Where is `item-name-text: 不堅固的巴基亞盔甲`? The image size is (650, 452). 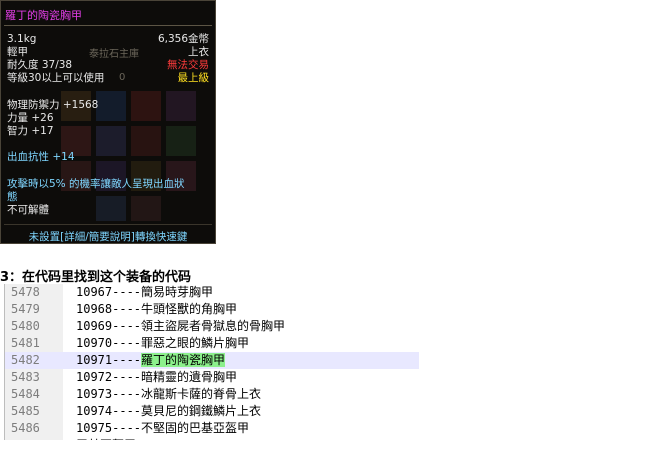
item-name-text: 不堅固的巴基亞盔甲 is located at coordinates (195, 428).